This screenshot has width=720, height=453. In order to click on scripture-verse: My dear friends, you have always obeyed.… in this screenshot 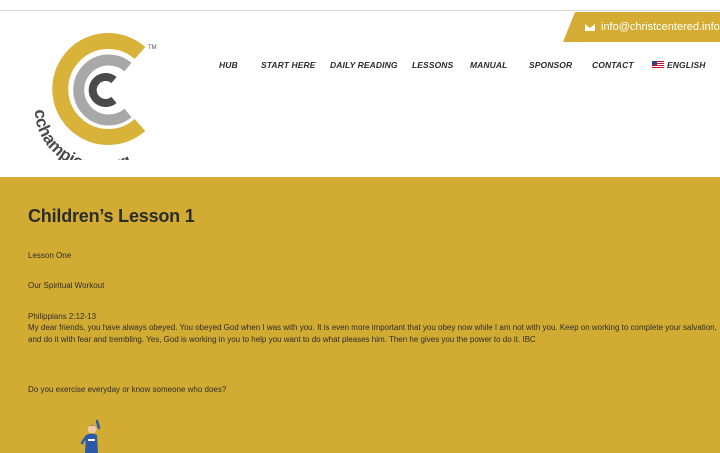, I will do `click(372, 333)`.